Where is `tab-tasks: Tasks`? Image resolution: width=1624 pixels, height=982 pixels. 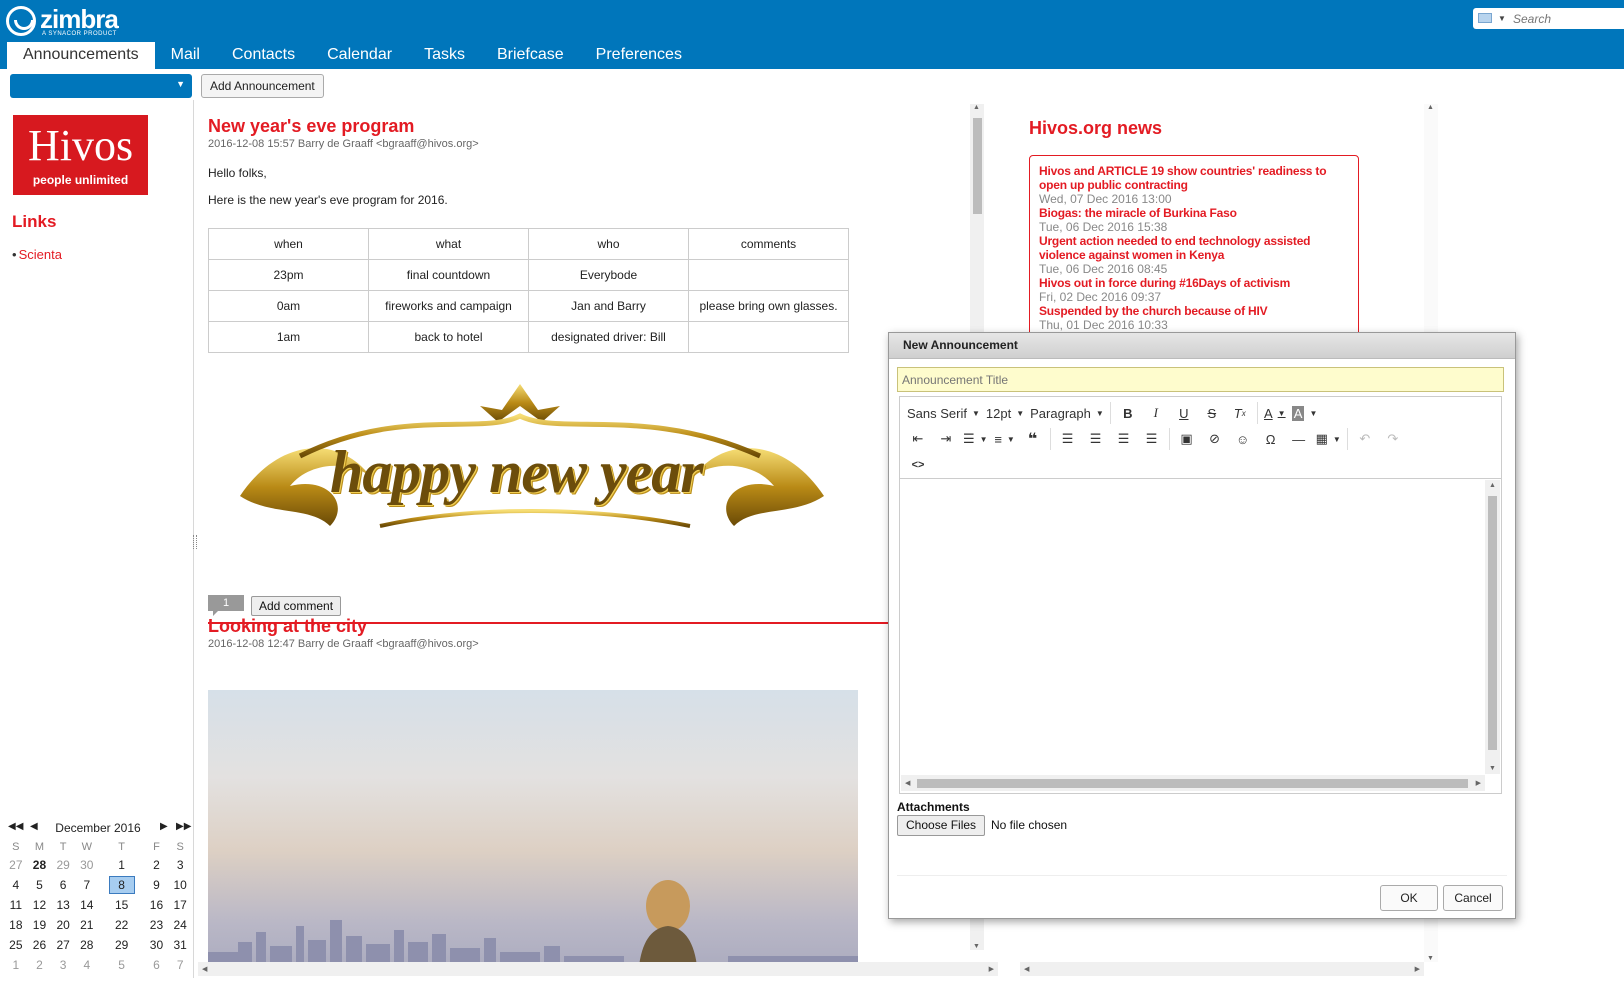
tab-tasks: Tasks is located at coordinates (444, 55).